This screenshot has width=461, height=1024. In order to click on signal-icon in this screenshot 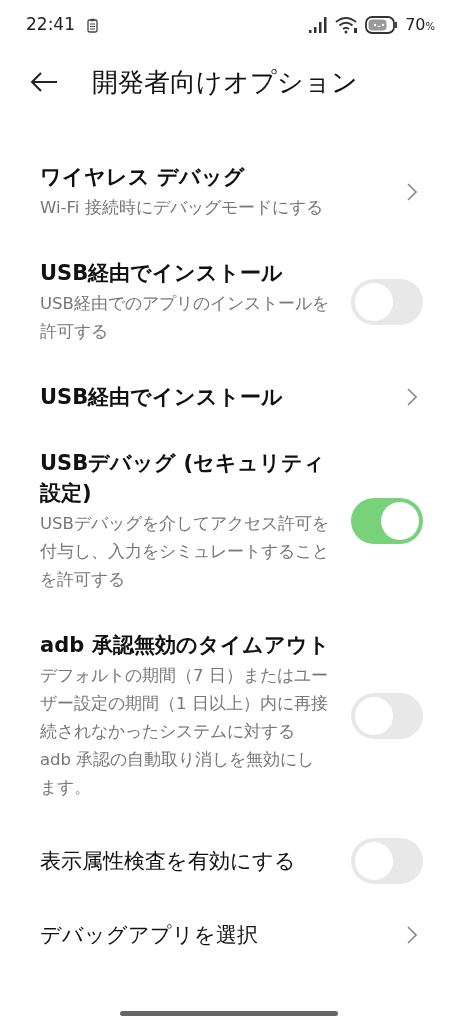, I will do `click(319, 25)`.